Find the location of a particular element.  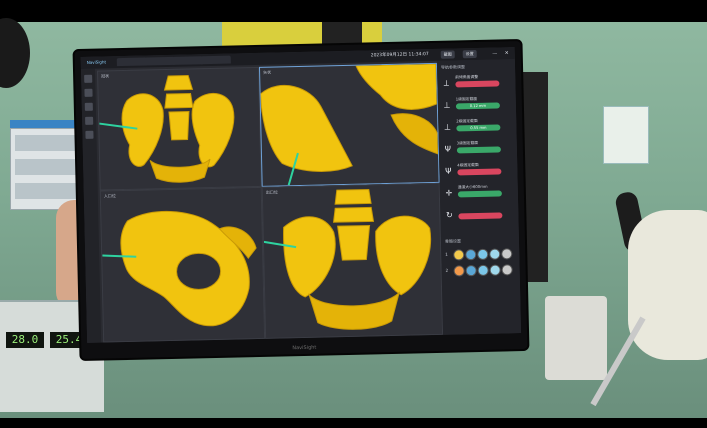

datetime: 2023年09月12日 11:34:07 is located at coordinates (399, 55).